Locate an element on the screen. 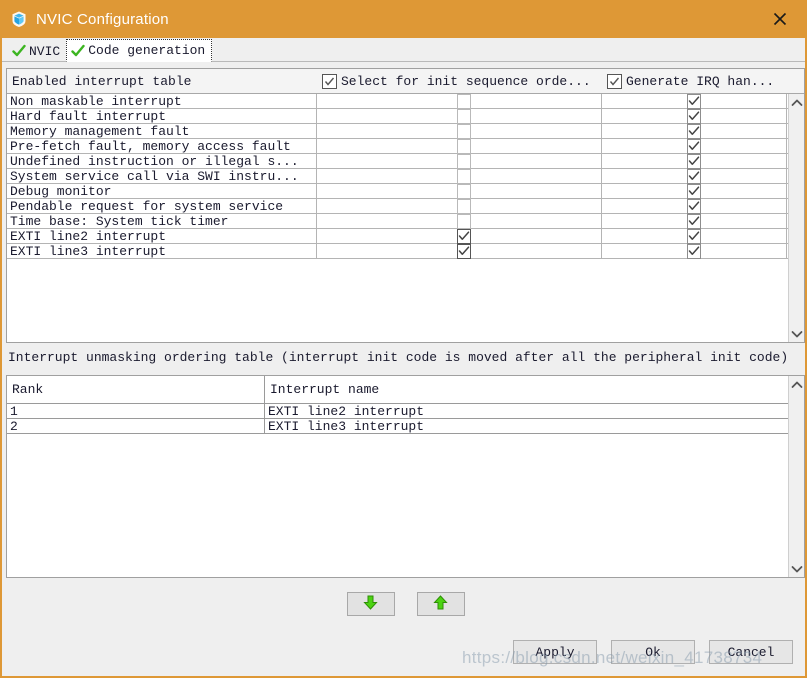 Image resolution: width=807 pixels, height=678 pixels. apply-button: Apply is located at coordinates (555, 652).